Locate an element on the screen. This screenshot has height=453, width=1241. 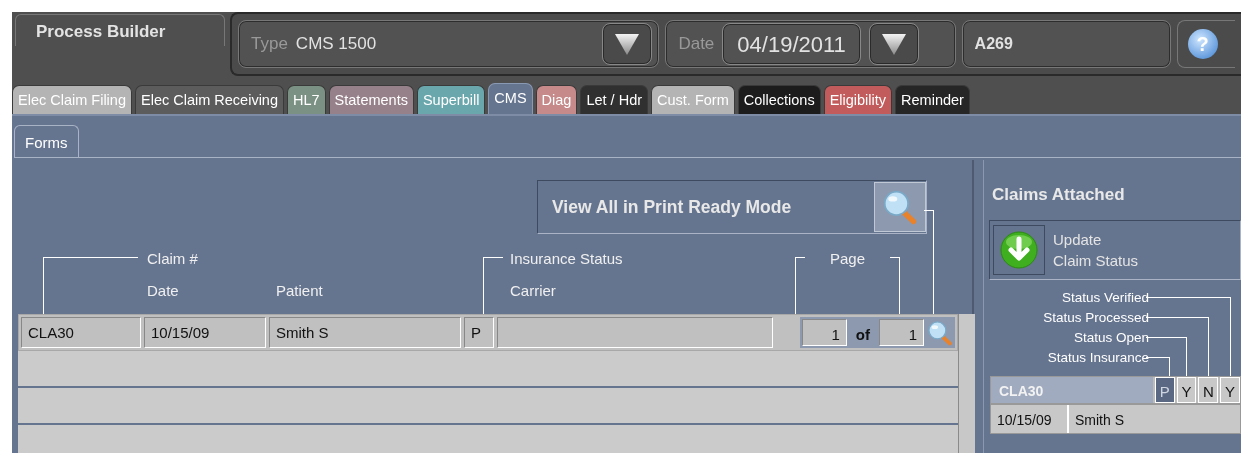
page-number: 1 is located at coordinates (824, 332).